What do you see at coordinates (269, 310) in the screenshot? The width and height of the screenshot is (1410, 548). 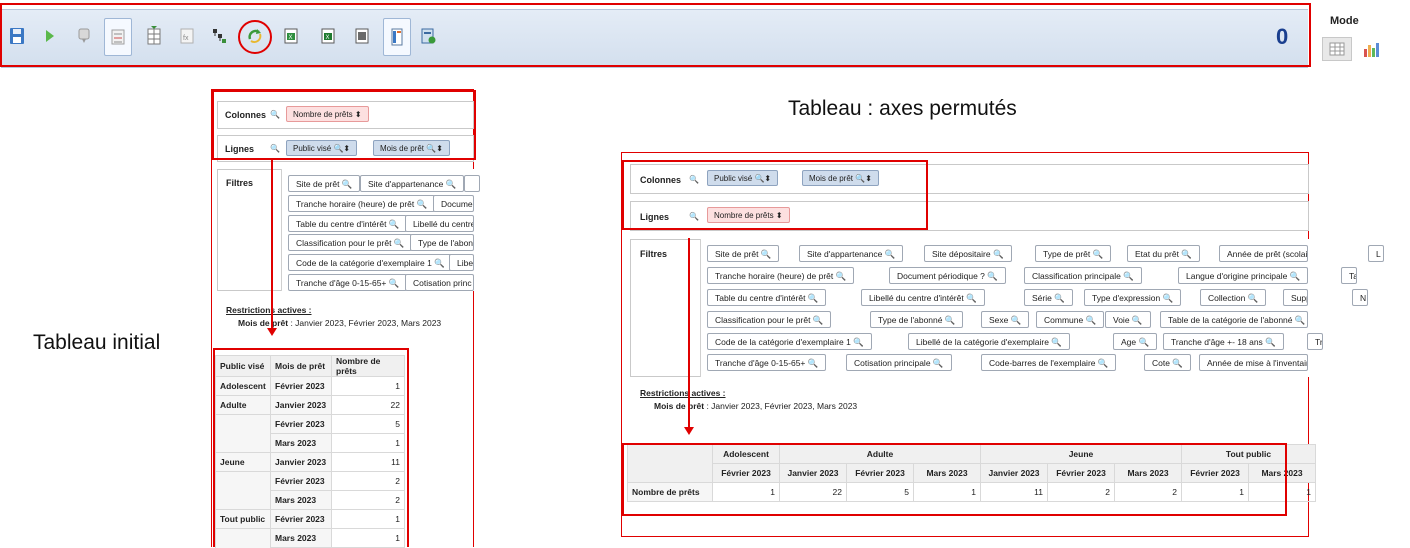 I see `left-restrictions-title: Restrictions actives :` at bounding box center [269, 310].